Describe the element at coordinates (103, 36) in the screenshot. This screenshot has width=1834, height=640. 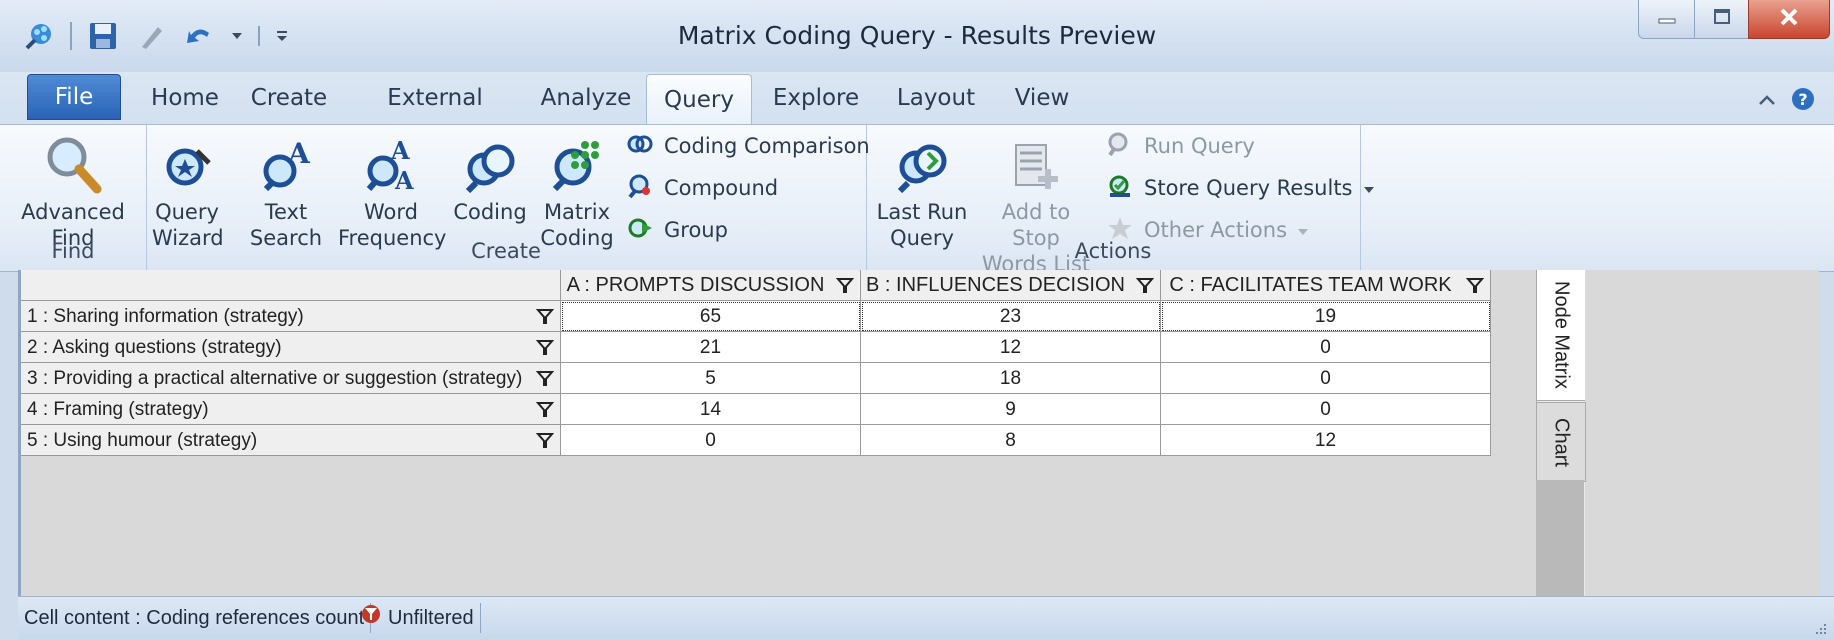
I see `save-icon` at that location.